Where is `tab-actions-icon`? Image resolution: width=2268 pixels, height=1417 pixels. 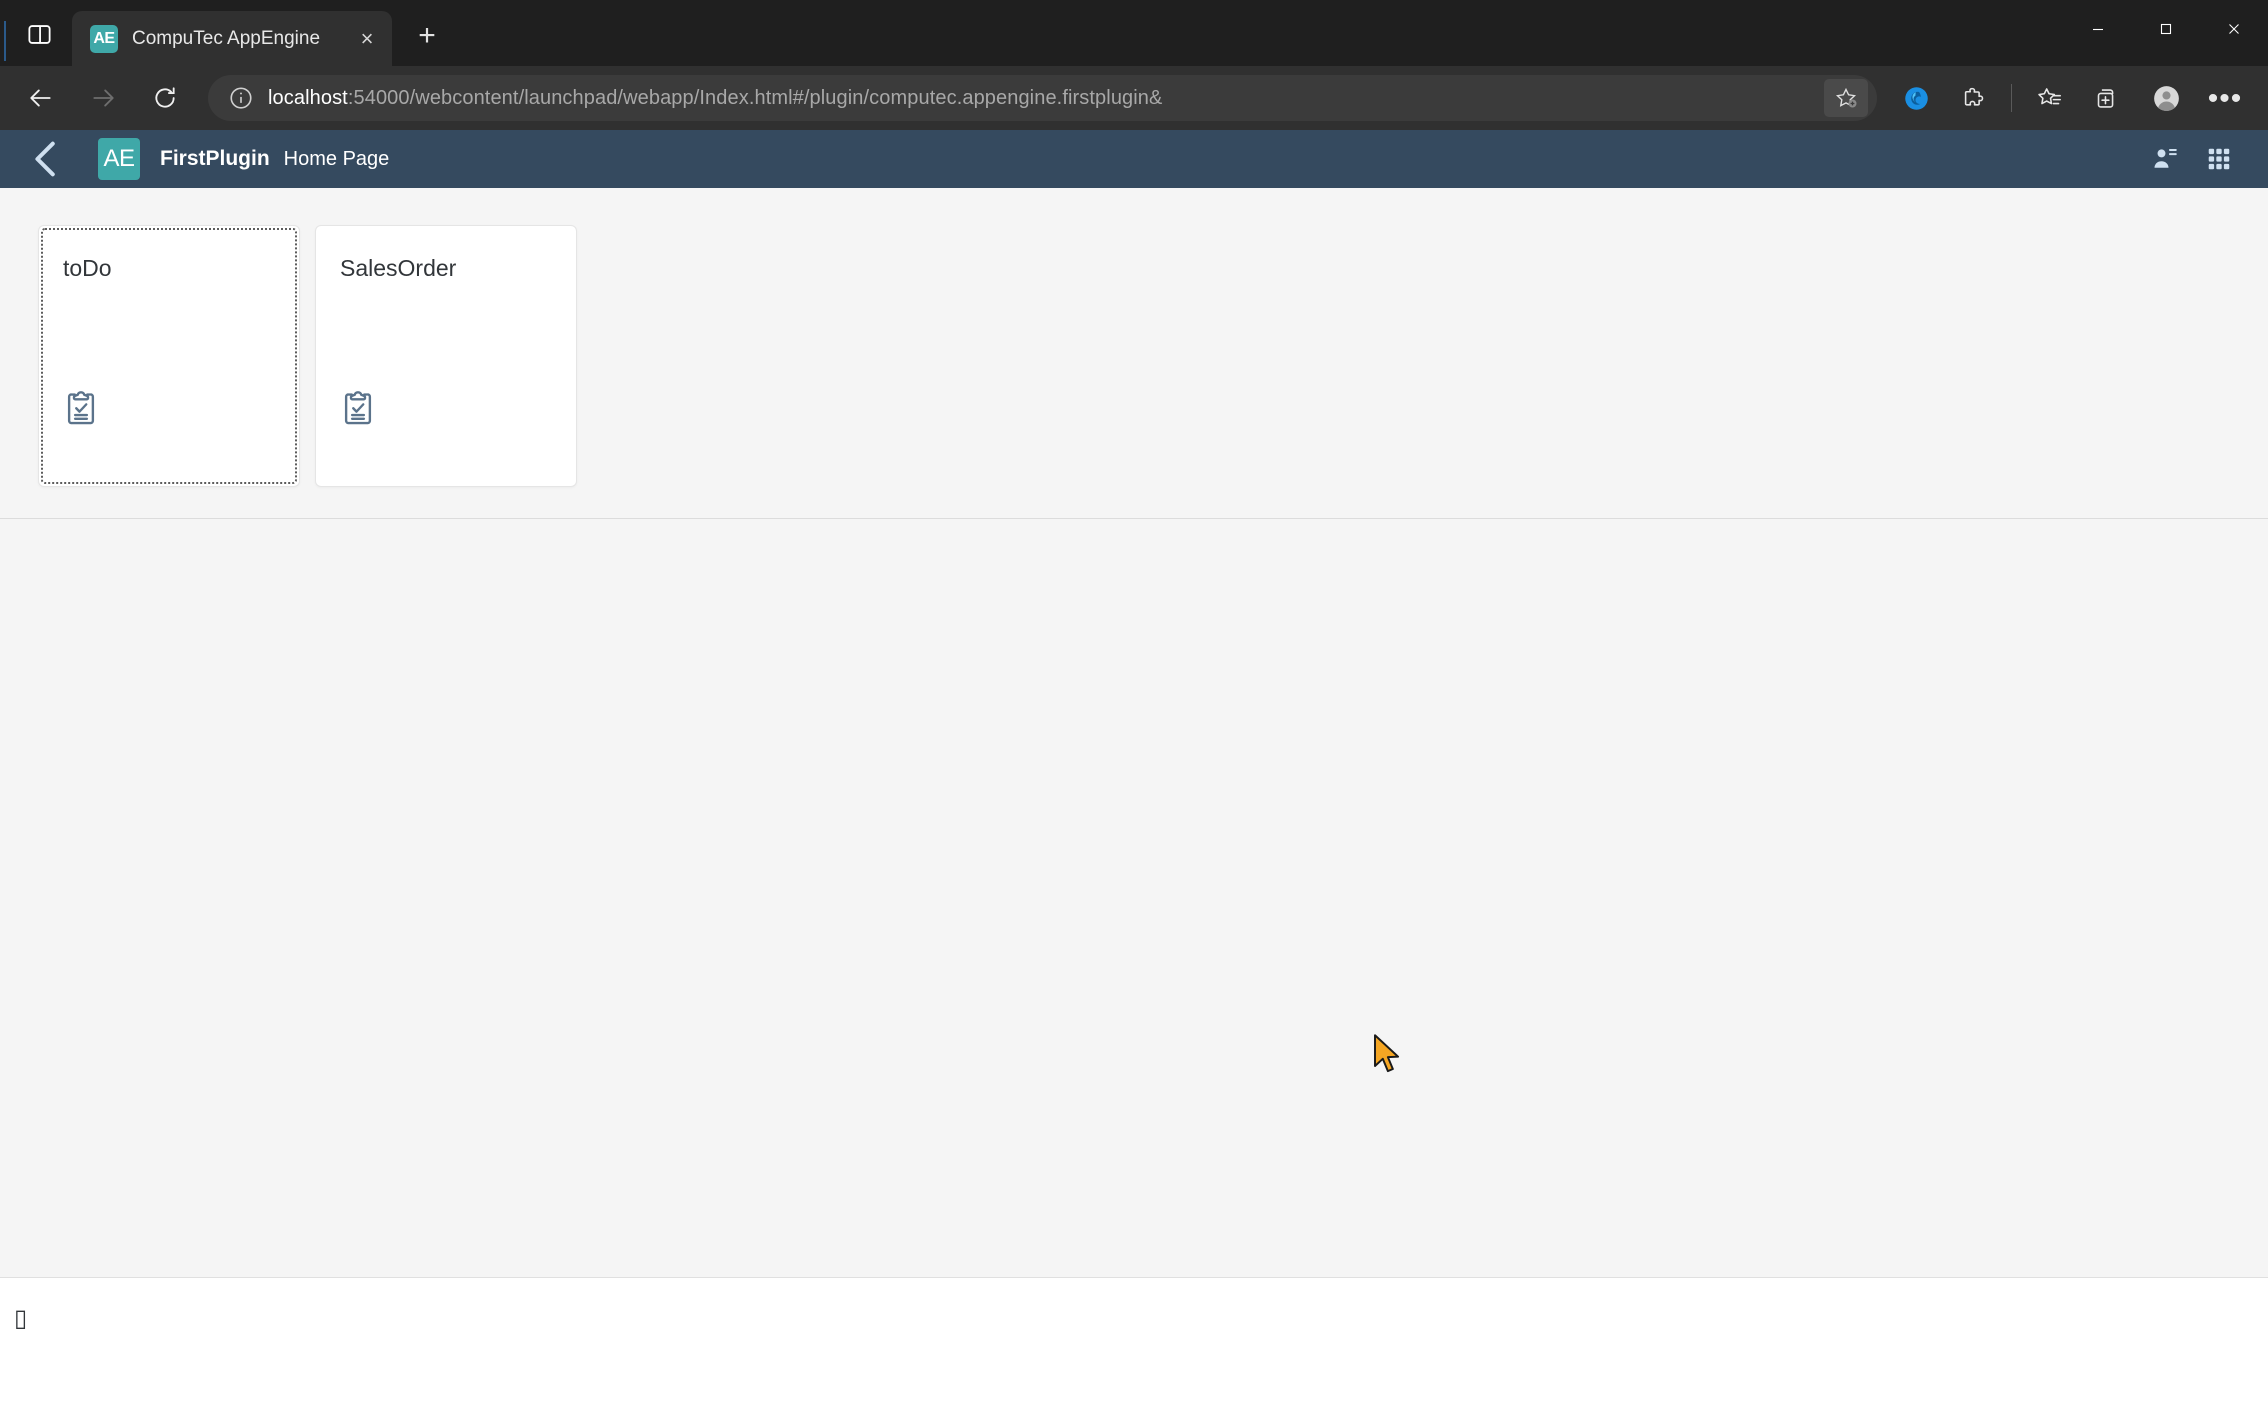 tab-actions-icon is located at coordinates (39, 34).